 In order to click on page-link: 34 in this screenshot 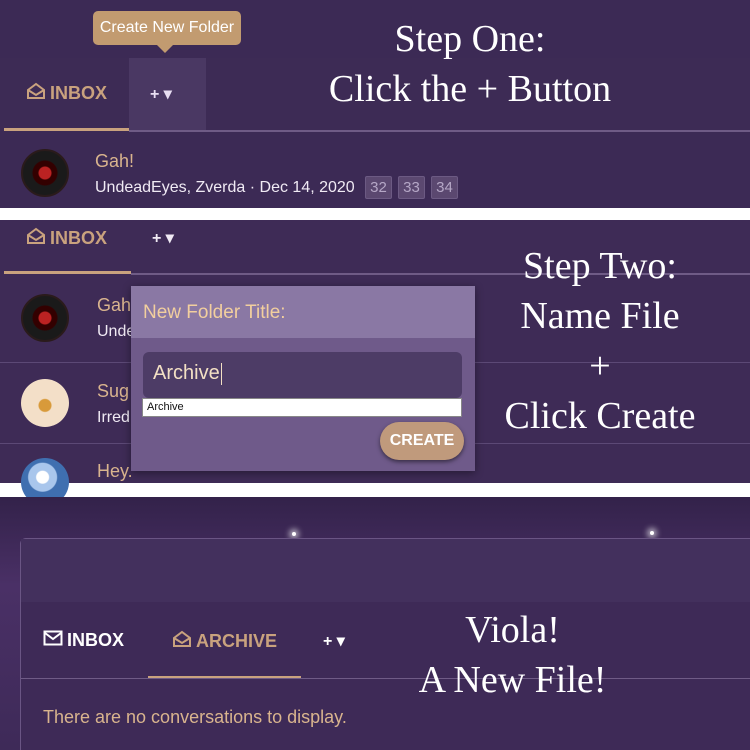, I will do `click(444, 187)`.